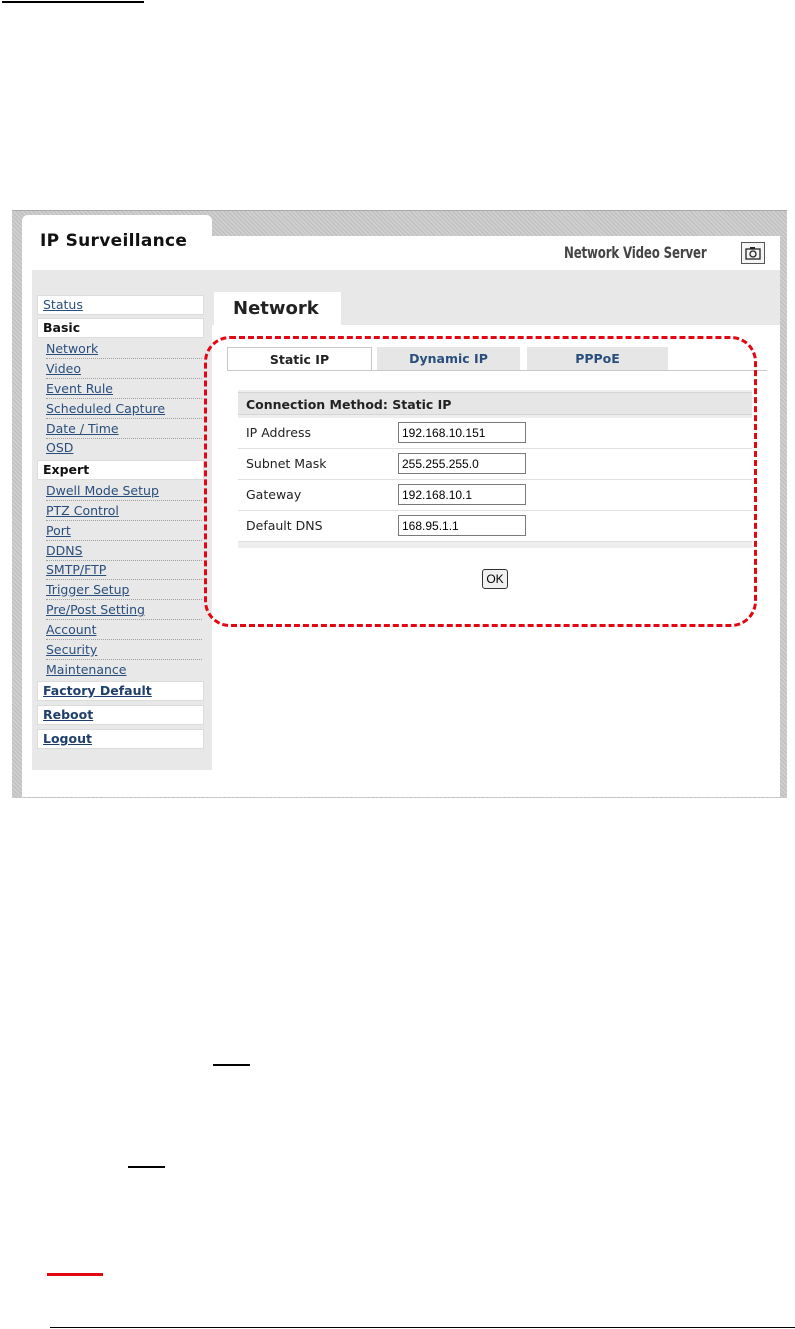 Image resolution: width=795 pixels, height=1329 pixels. What do you see at coordinates (124, 650) in the screenshot?
I see `sidebar-item-security: Security` at bounding box center [124, 650].